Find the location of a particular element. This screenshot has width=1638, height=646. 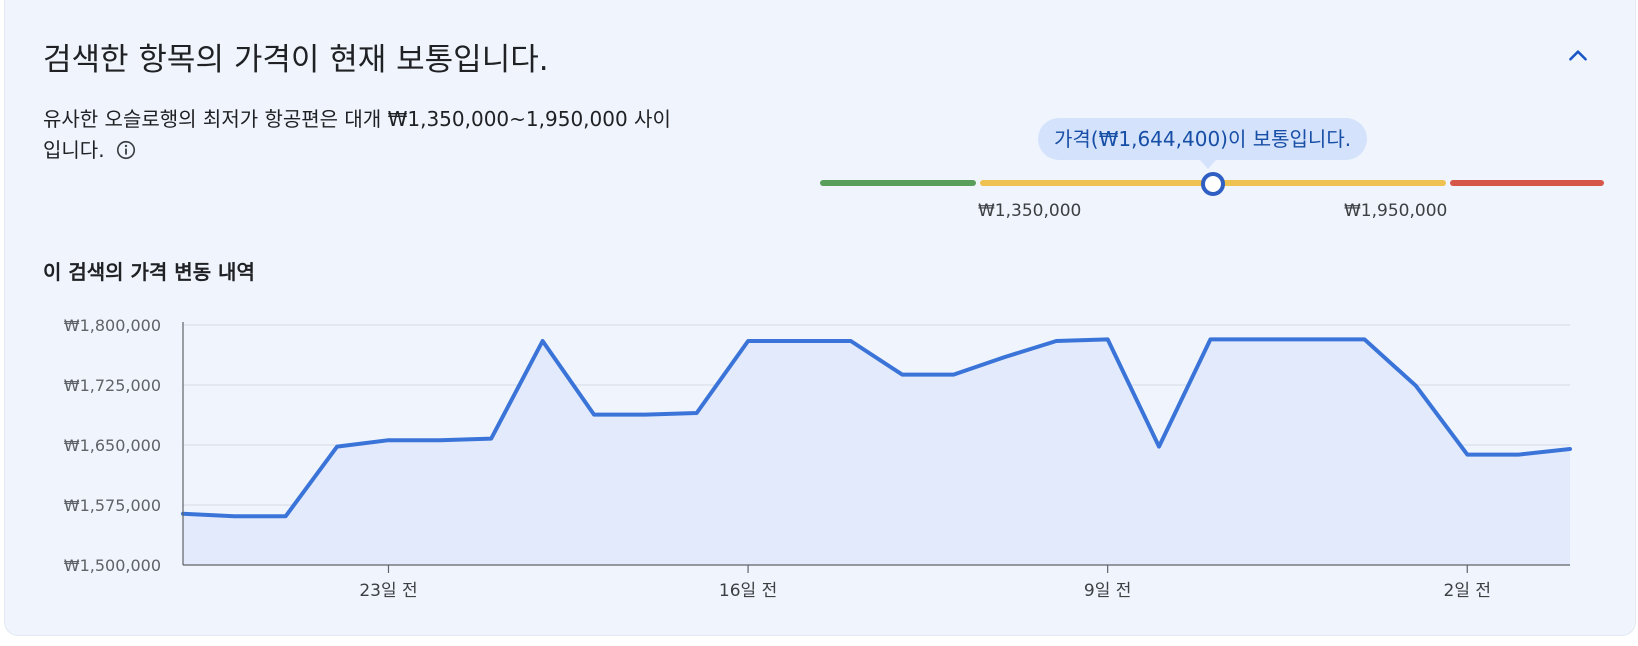

y-tick-label: ₩1,500,000 is located at coordinates (112, 565).